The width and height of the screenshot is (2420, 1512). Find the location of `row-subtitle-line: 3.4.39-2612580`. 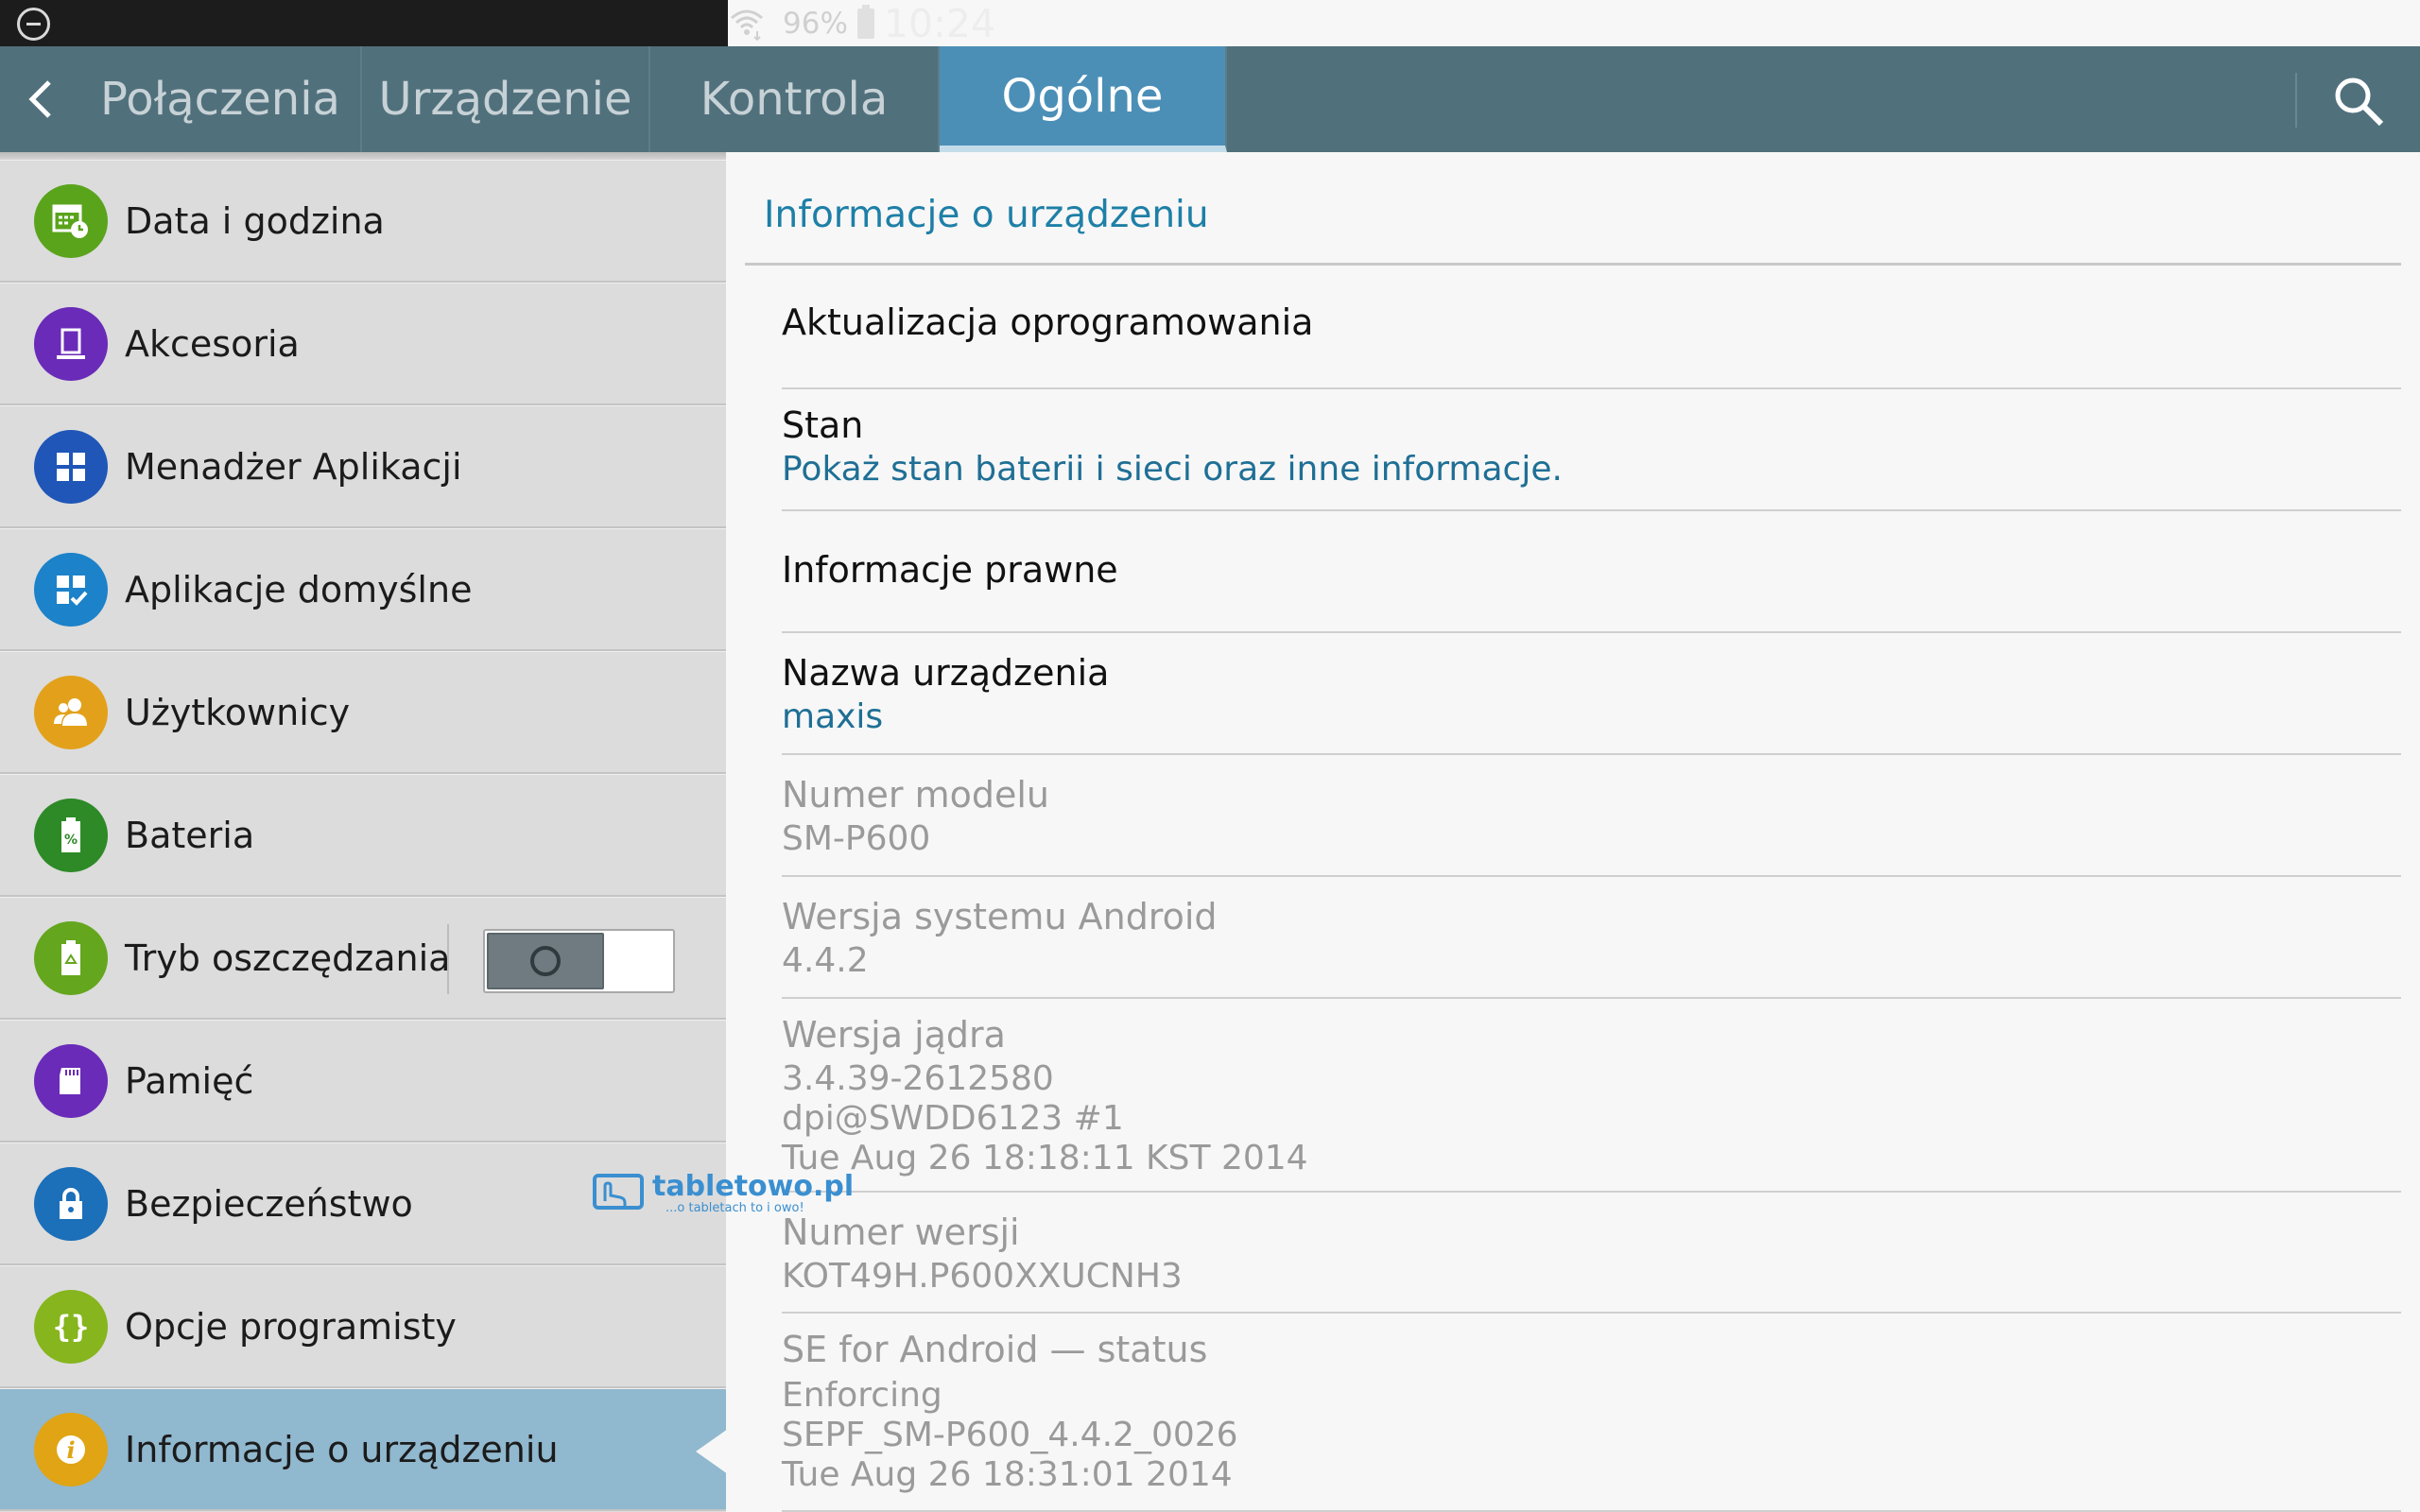

row-subtitle-line: 3.4.39-2612580 is located at coordinates (918, 1078).